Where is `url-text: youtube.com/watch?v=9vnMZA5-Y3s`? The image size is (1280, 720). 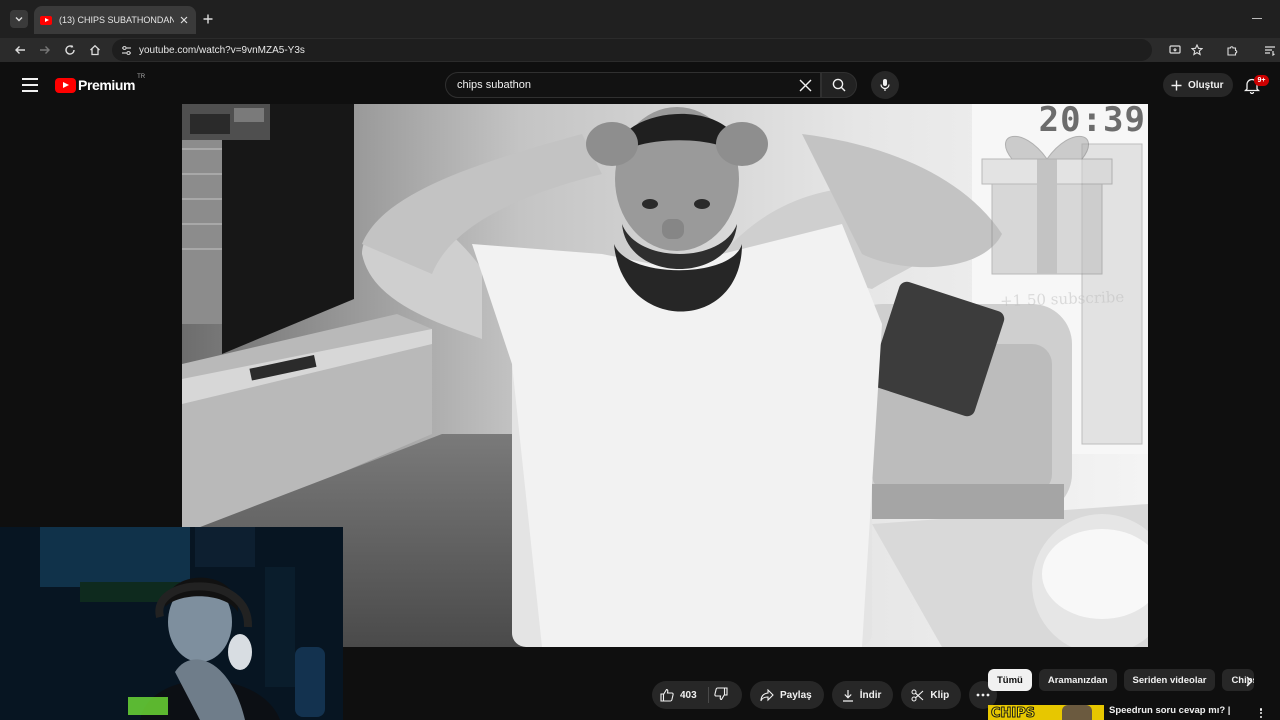 url-text: youtube.com/watch?v=9vnMZA5-Y3s is located at coordinates (222, 50).